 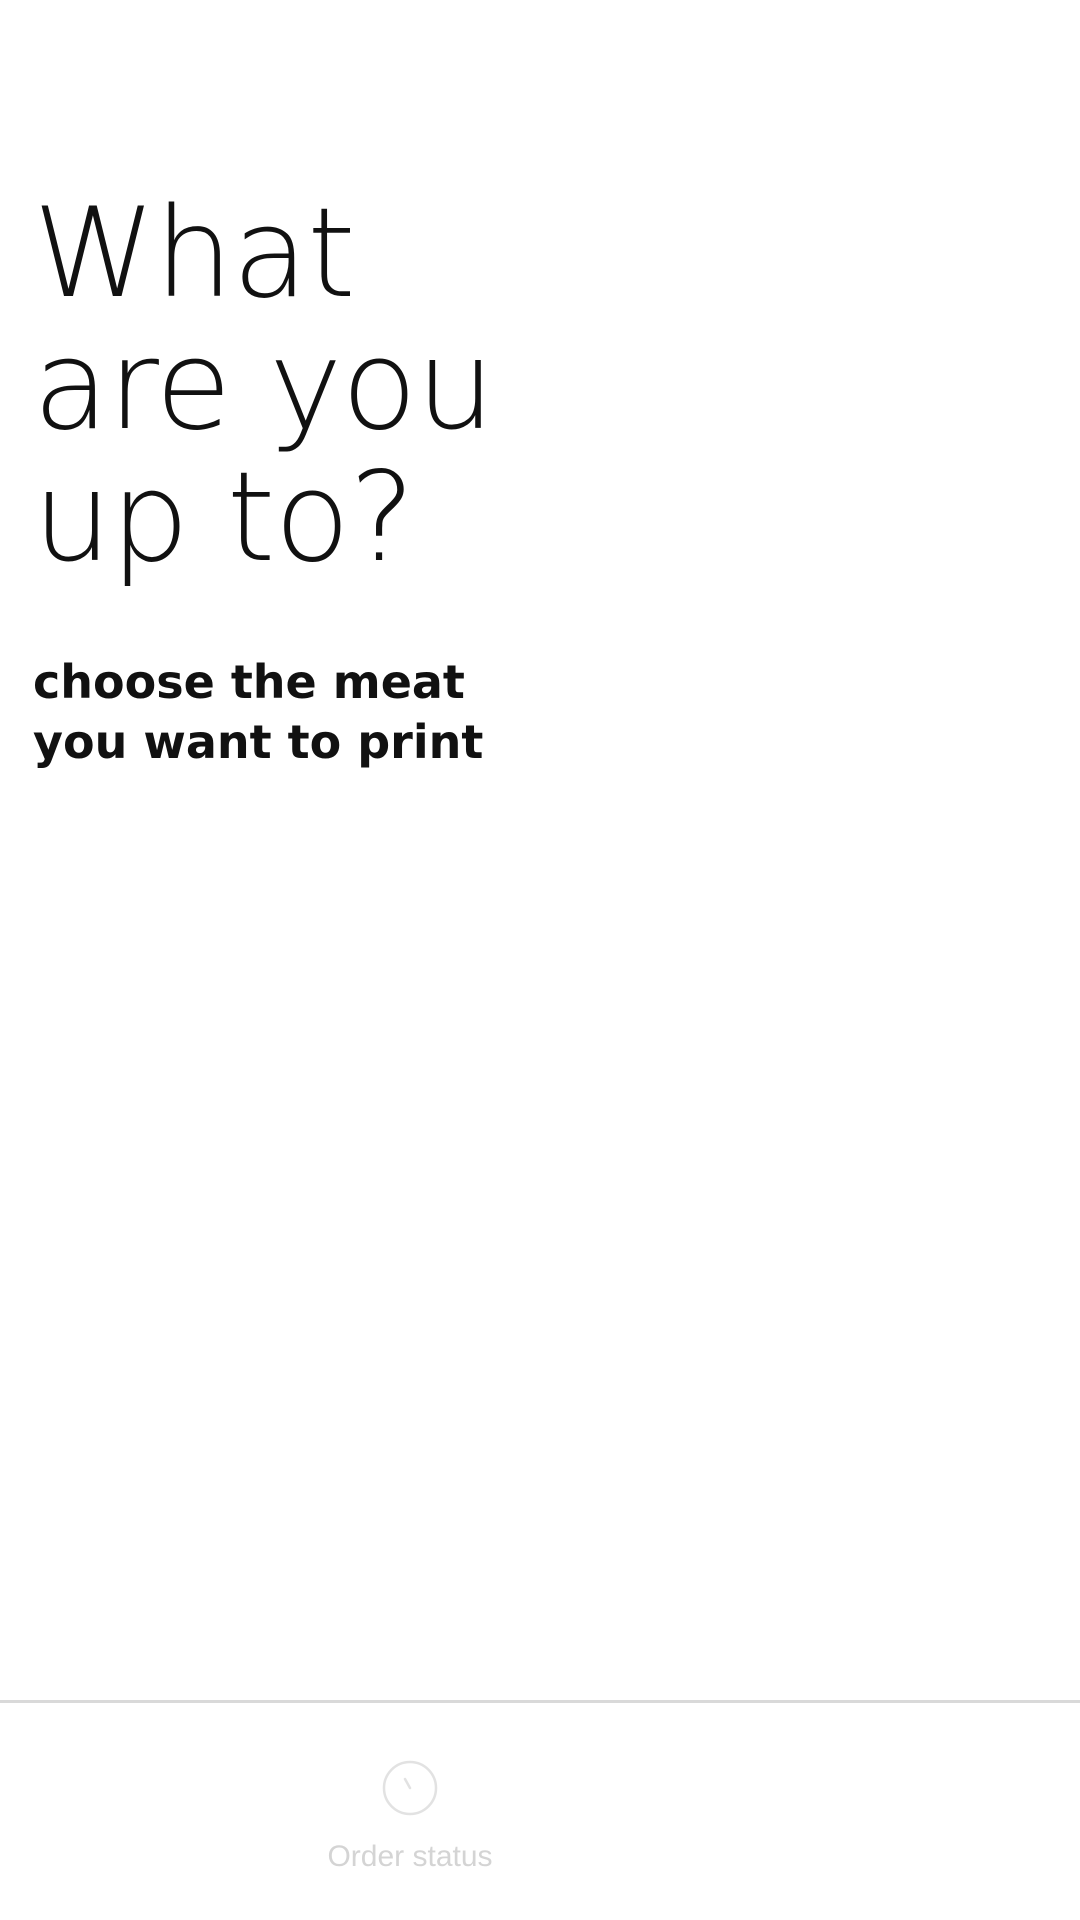 What do you see at coordinates (224, 518) in the screenshot?
I see `page-title-line-3: up to?` at bounding box center [224, 518].